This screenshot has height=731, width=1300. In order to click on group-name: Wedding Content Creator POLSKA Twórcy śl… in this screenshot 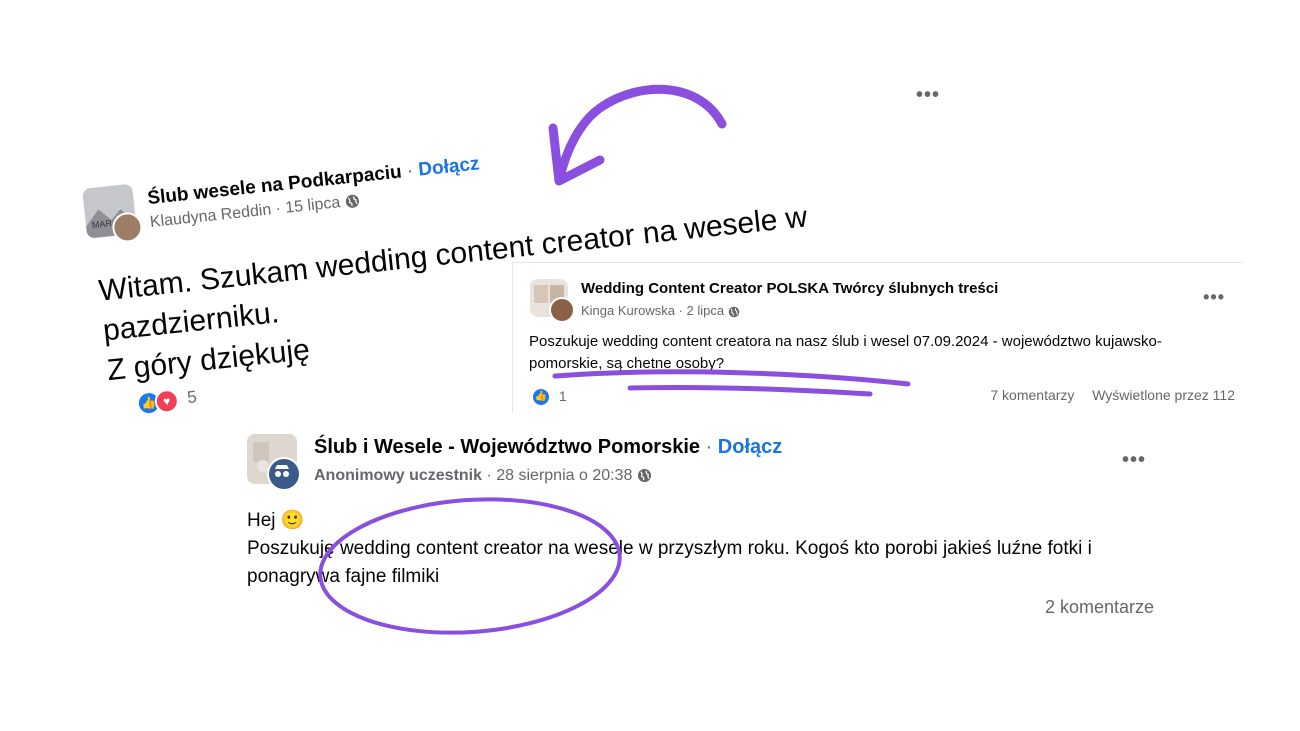, I will do `click(789, 288)`.